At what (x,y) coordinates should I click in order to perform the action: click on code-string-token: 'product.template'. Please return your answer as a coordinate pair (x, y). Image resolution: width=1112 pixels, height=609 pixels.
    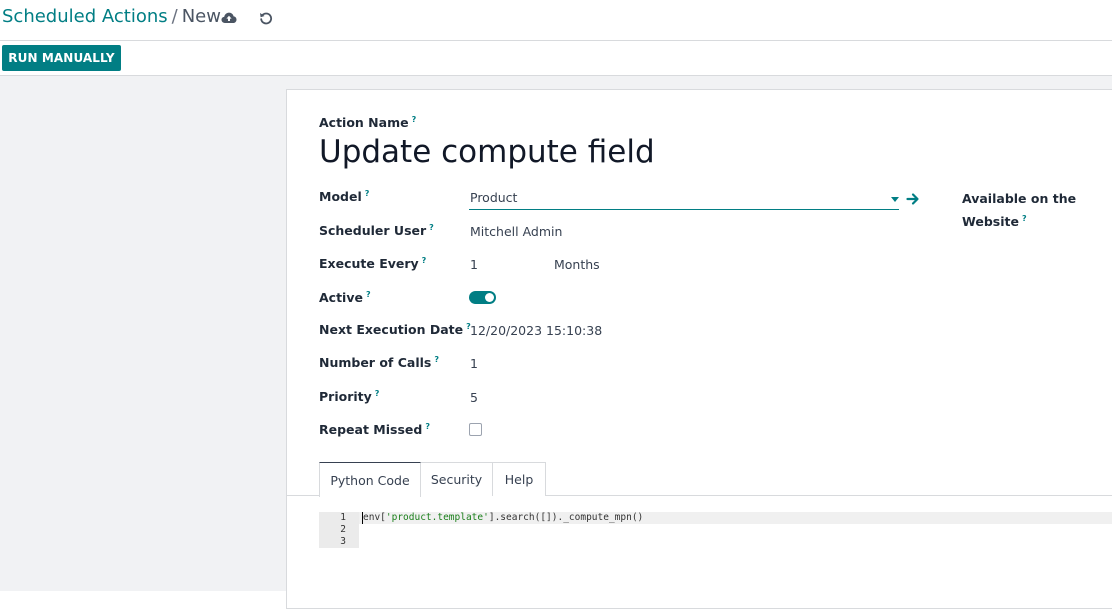
    Looking at the image, I should click on (437, 517).